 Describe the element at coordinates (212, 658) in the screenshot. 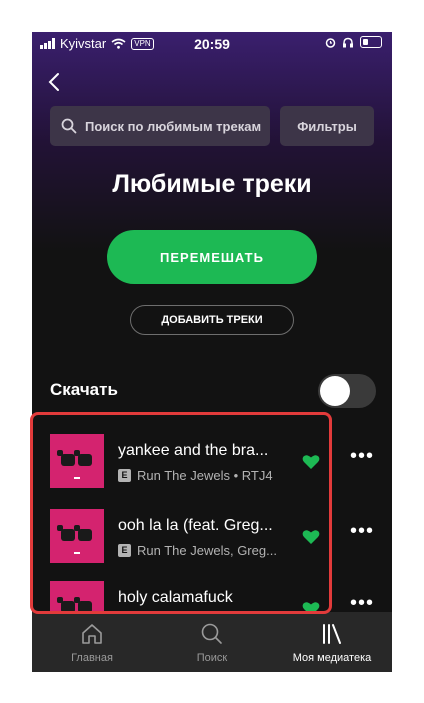

I see `tab-label: Поиск` at that location.